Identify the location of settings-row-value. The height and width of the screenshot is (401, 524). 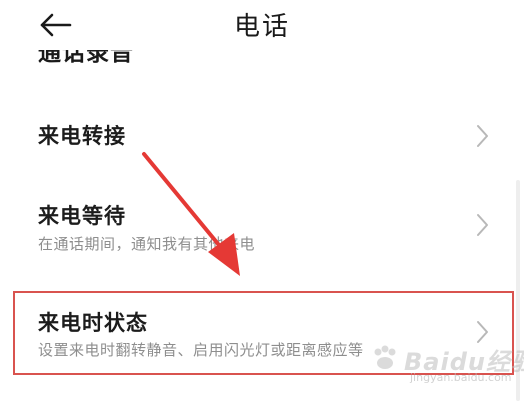
(439, 52).